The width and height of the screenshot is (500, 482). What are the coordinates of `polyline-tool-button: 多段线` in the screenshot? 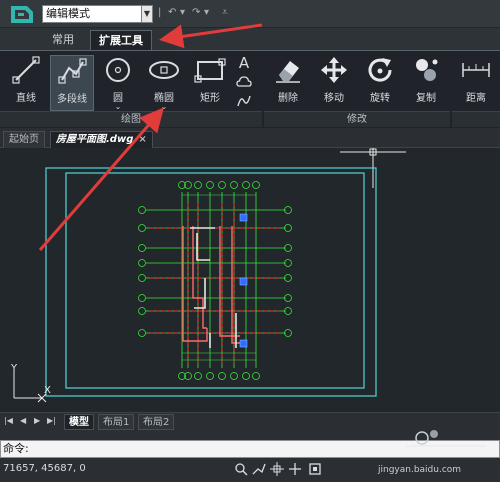 It's located at (72, 83).